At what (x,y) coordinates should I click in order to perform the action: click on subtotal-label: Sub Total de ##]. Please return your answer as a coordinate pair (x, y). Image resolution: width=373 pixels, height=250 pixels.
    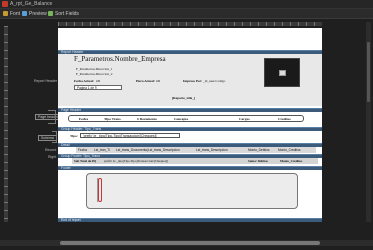
    Looking at the image, I should click on (85, 161).